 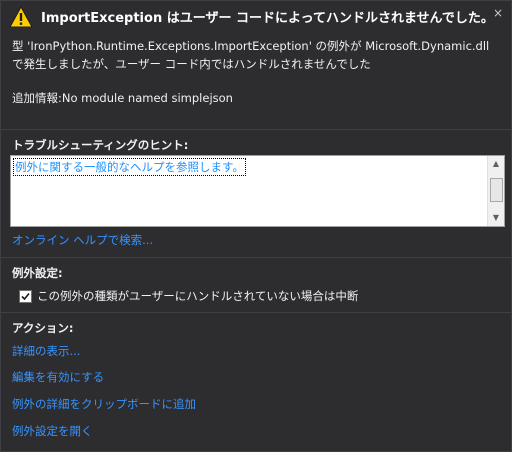 I want to click on tips-scrollbar: ▲ ▼, so click(x=495, y=191).